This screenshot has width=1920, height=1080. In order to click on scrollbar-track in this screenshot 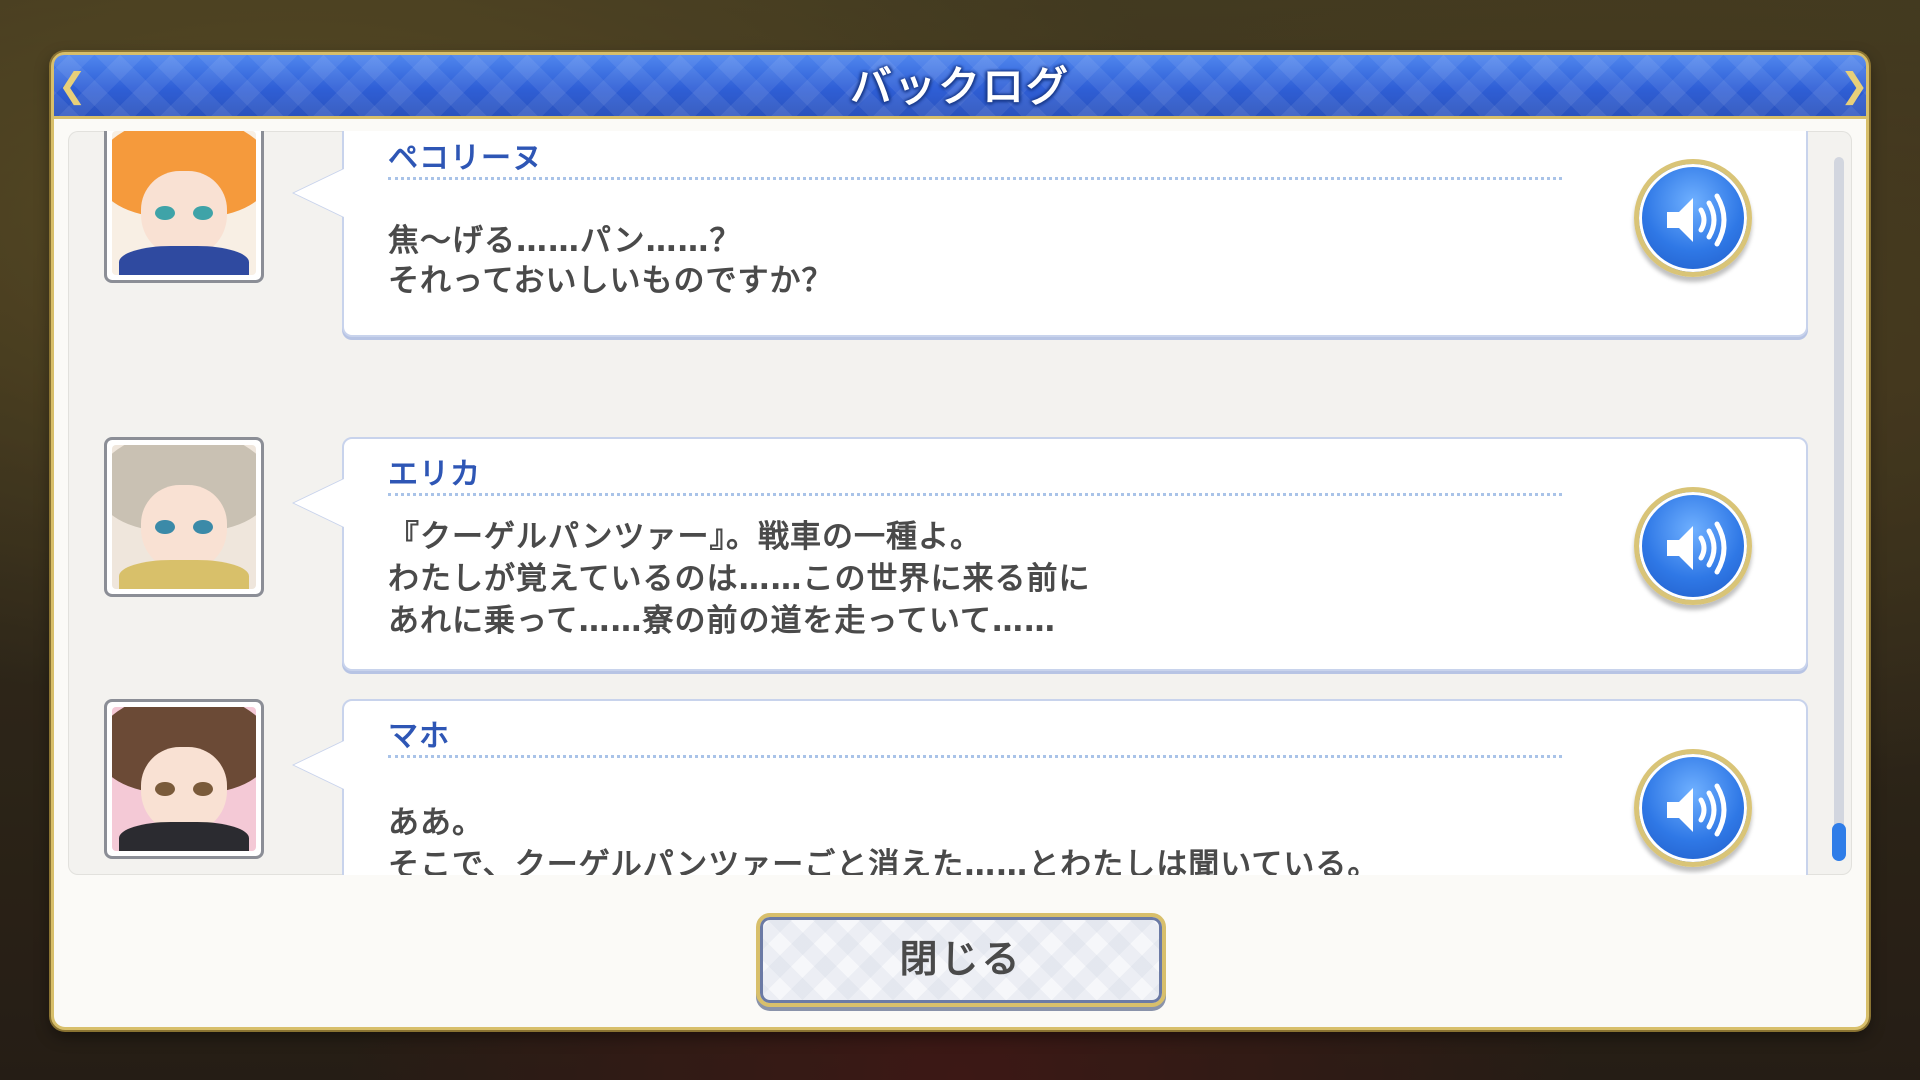, I will do `click(1839, 509)`.